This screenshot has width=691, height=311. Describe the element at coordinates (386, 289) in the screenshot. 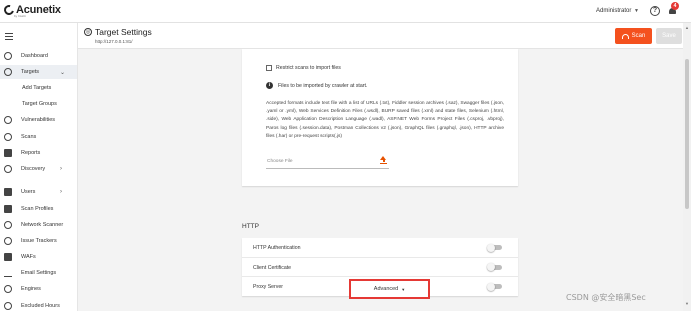

I see `advanced-label: Advanced` at that location.